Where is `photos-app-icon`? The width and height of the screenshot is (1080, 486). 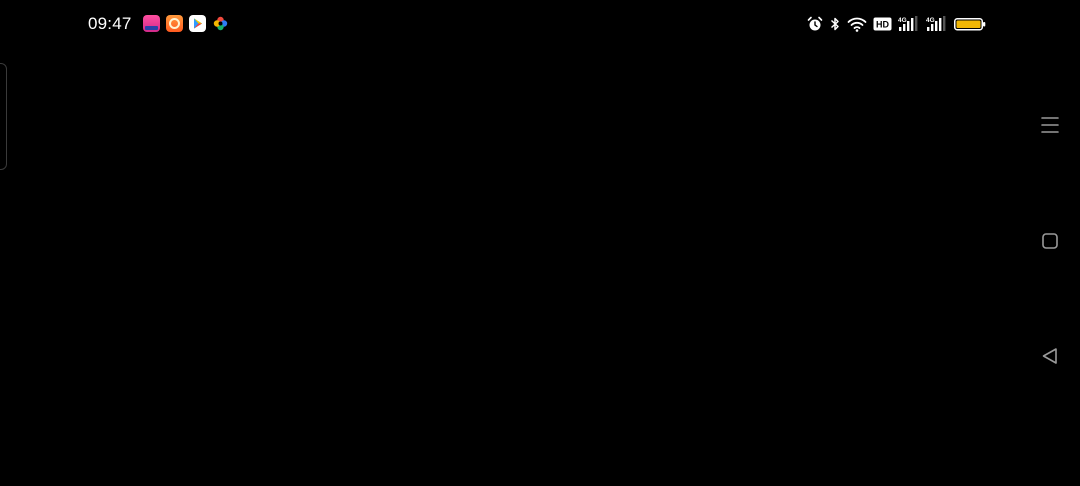 photos-app-icon is located at coordinates (220, 23).